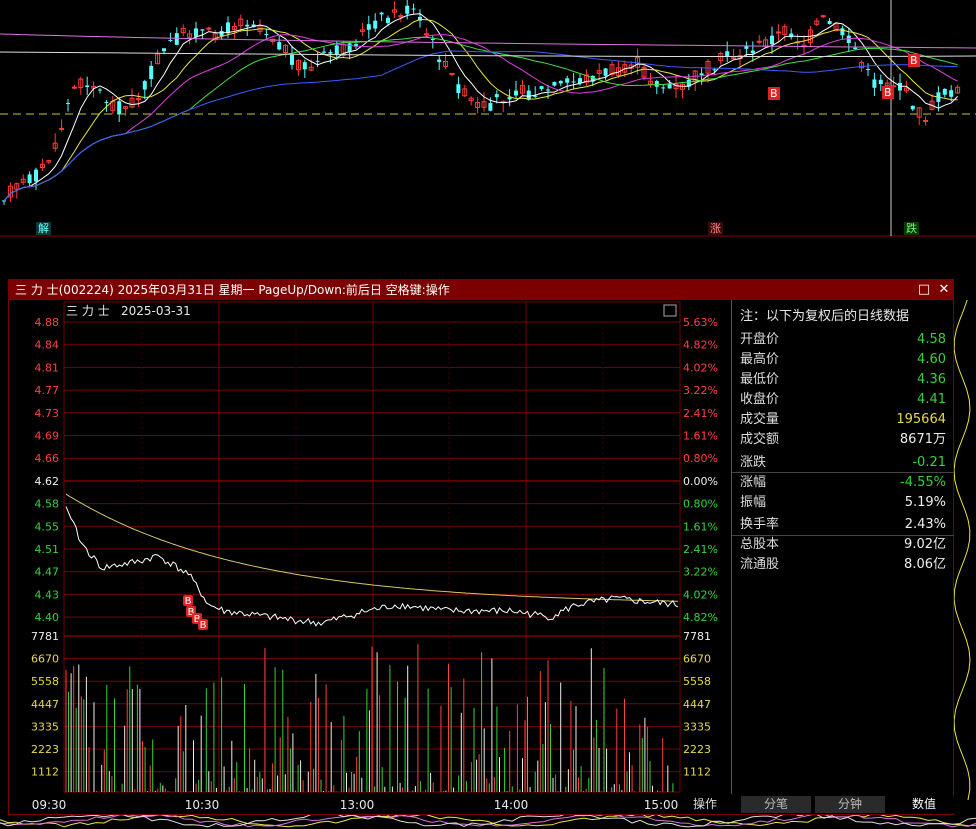 This screenshot has height=829, width=976. What do you see at coordinates (700, 526) in the screenshot?
I see `pct-tick: 1.61%` at bounding box center [700, 526].